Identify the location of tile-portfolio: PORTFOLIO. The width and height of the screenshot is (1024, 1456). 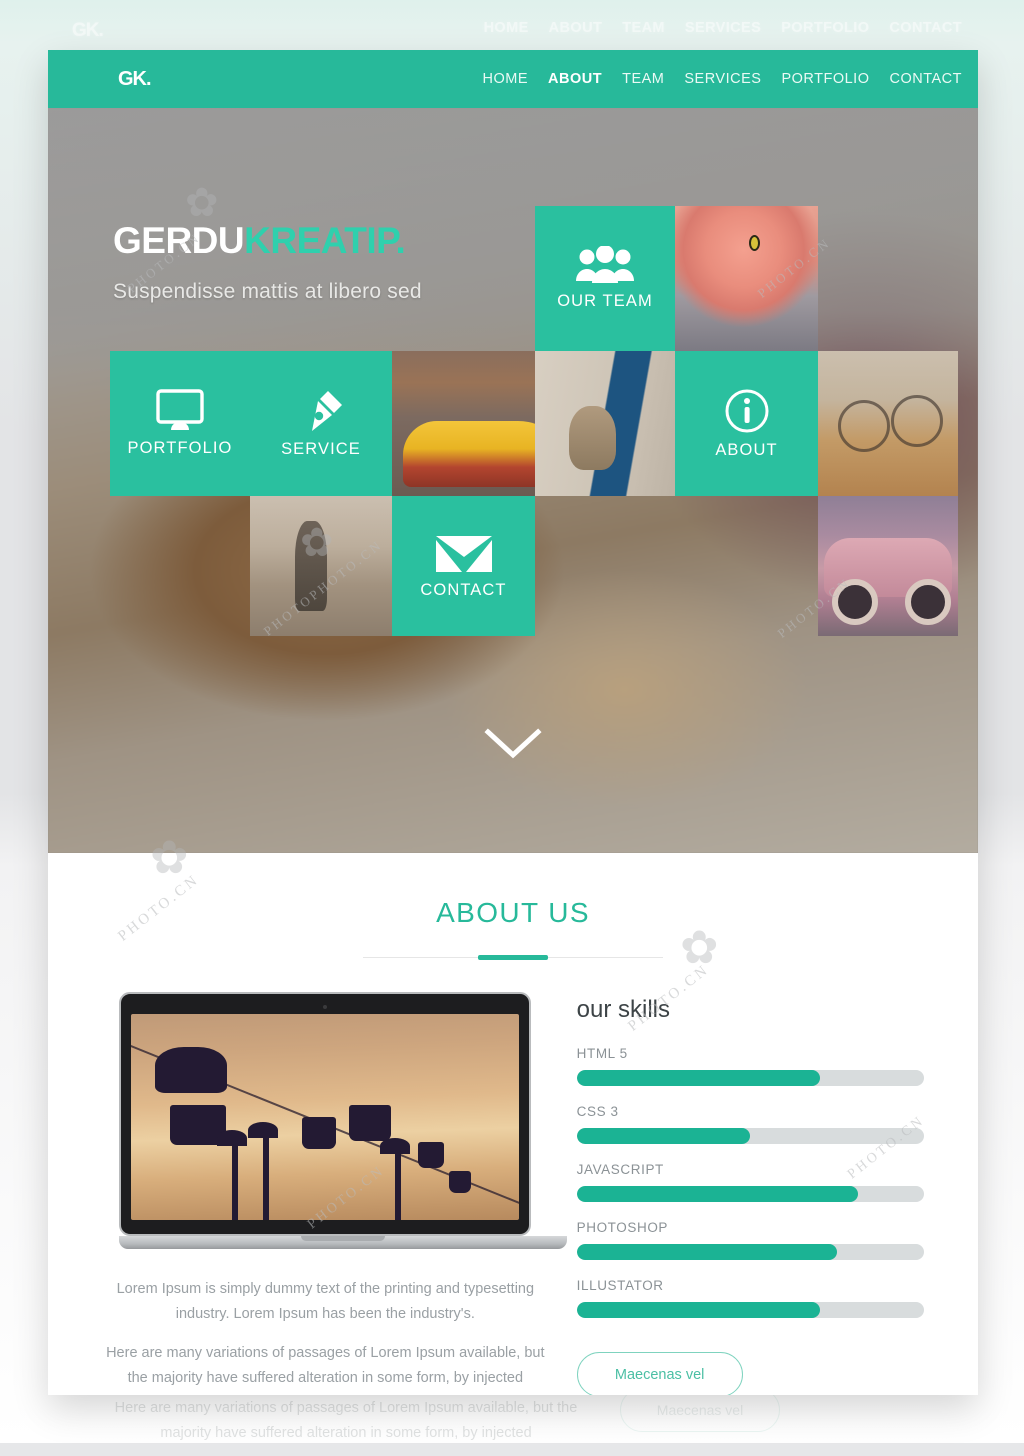
(180, 423).